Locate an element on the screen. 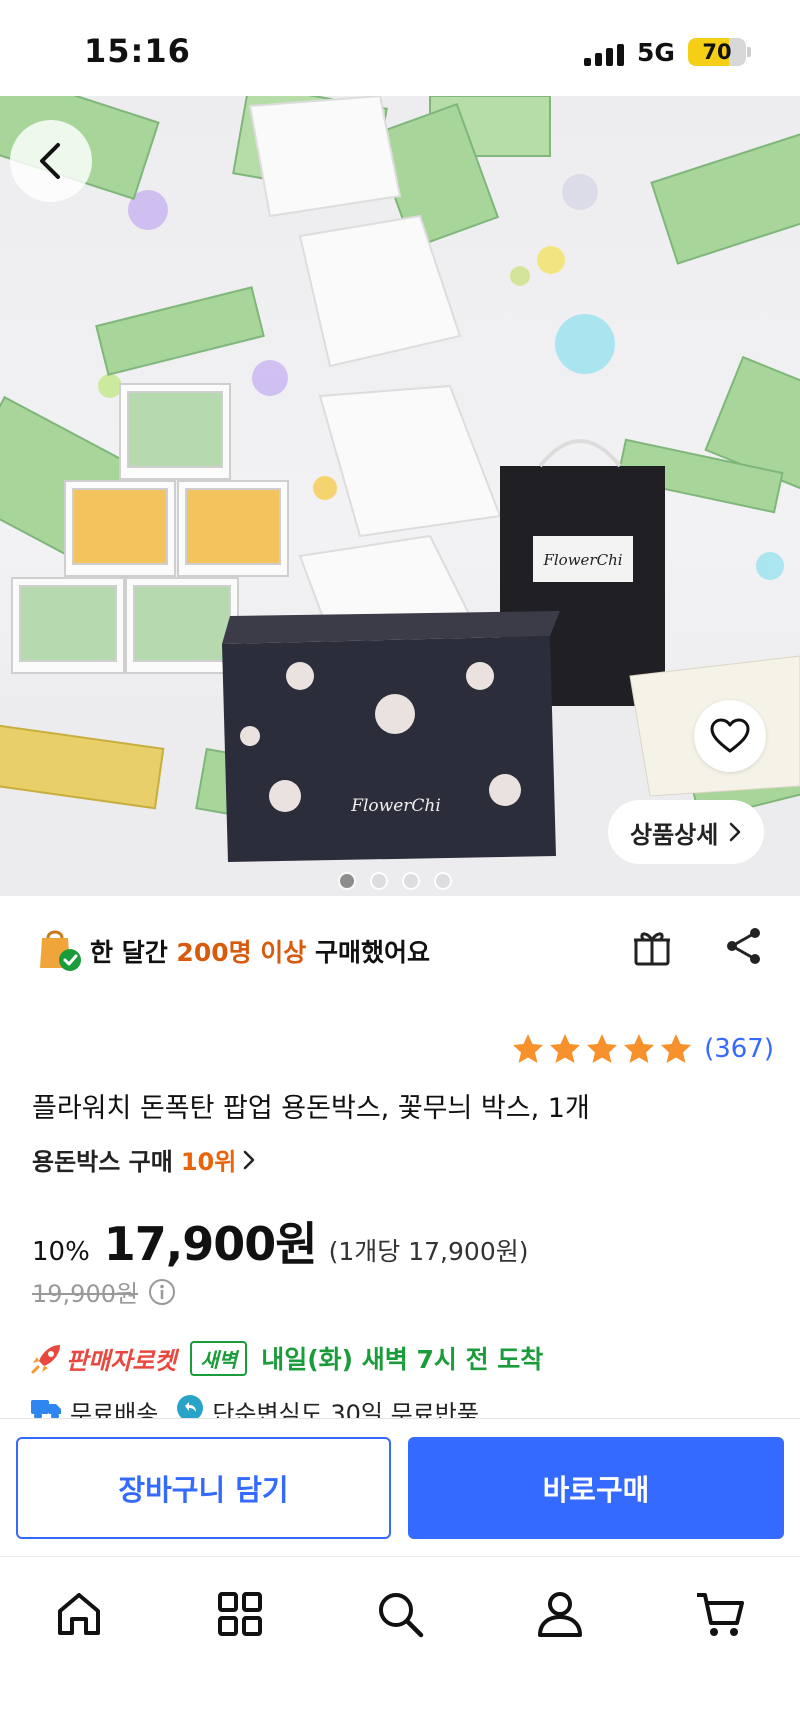 This screenshot has height=1732, width=800. rocket-label: 판매자로켓 is located at coordinates (121, 1360).